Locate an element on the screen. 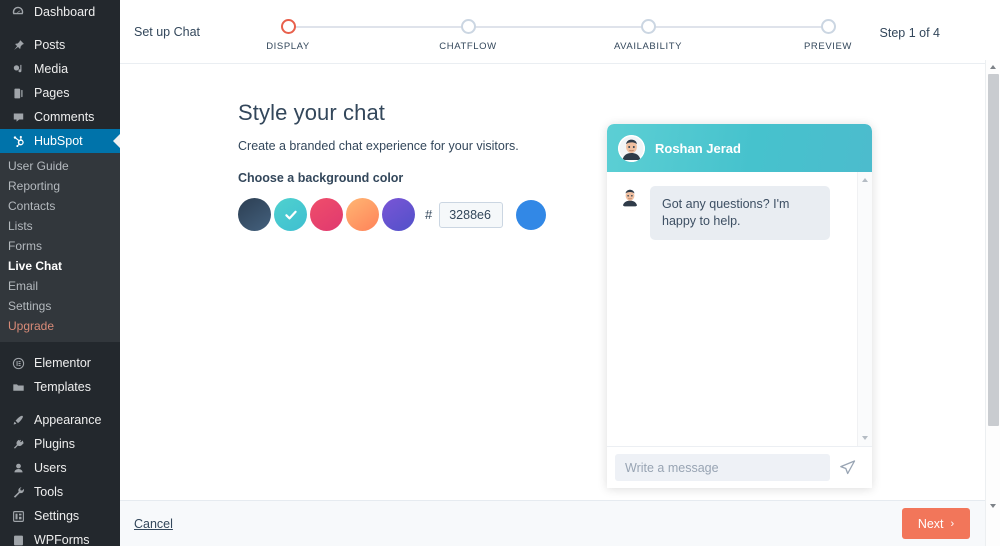 This screenshot has height=546, width=1000. step-label: AVAILABILITY is located at coordinates (648, 46).